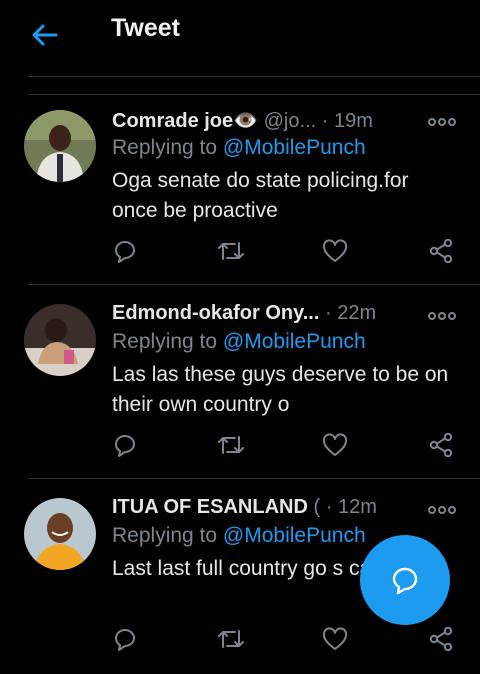 The width and height of the screenshot is (480, 674). Describe the element at coordinates (210, 507) in the screenshot. I see `display-name: ITUA OF ESANLAND` at that location.